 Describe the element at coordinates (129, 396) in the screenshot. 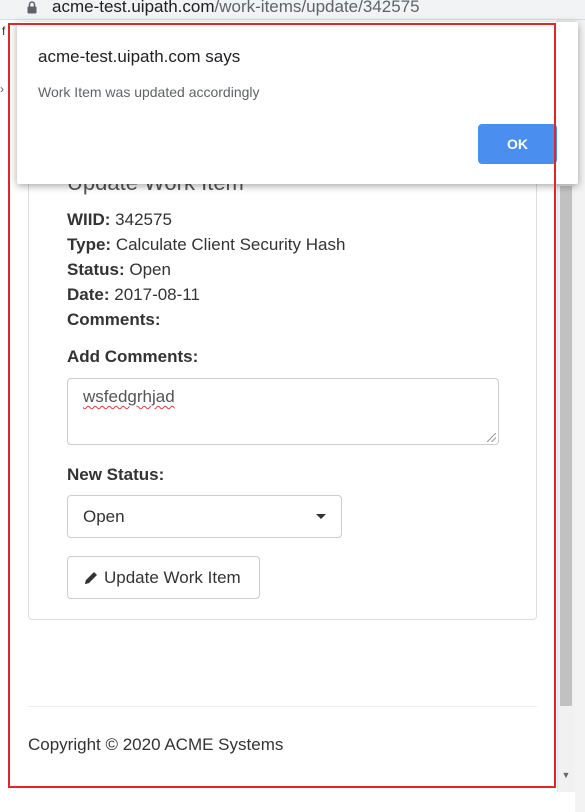

I see `comments-input-value: wsfedgrhjad` at that location.